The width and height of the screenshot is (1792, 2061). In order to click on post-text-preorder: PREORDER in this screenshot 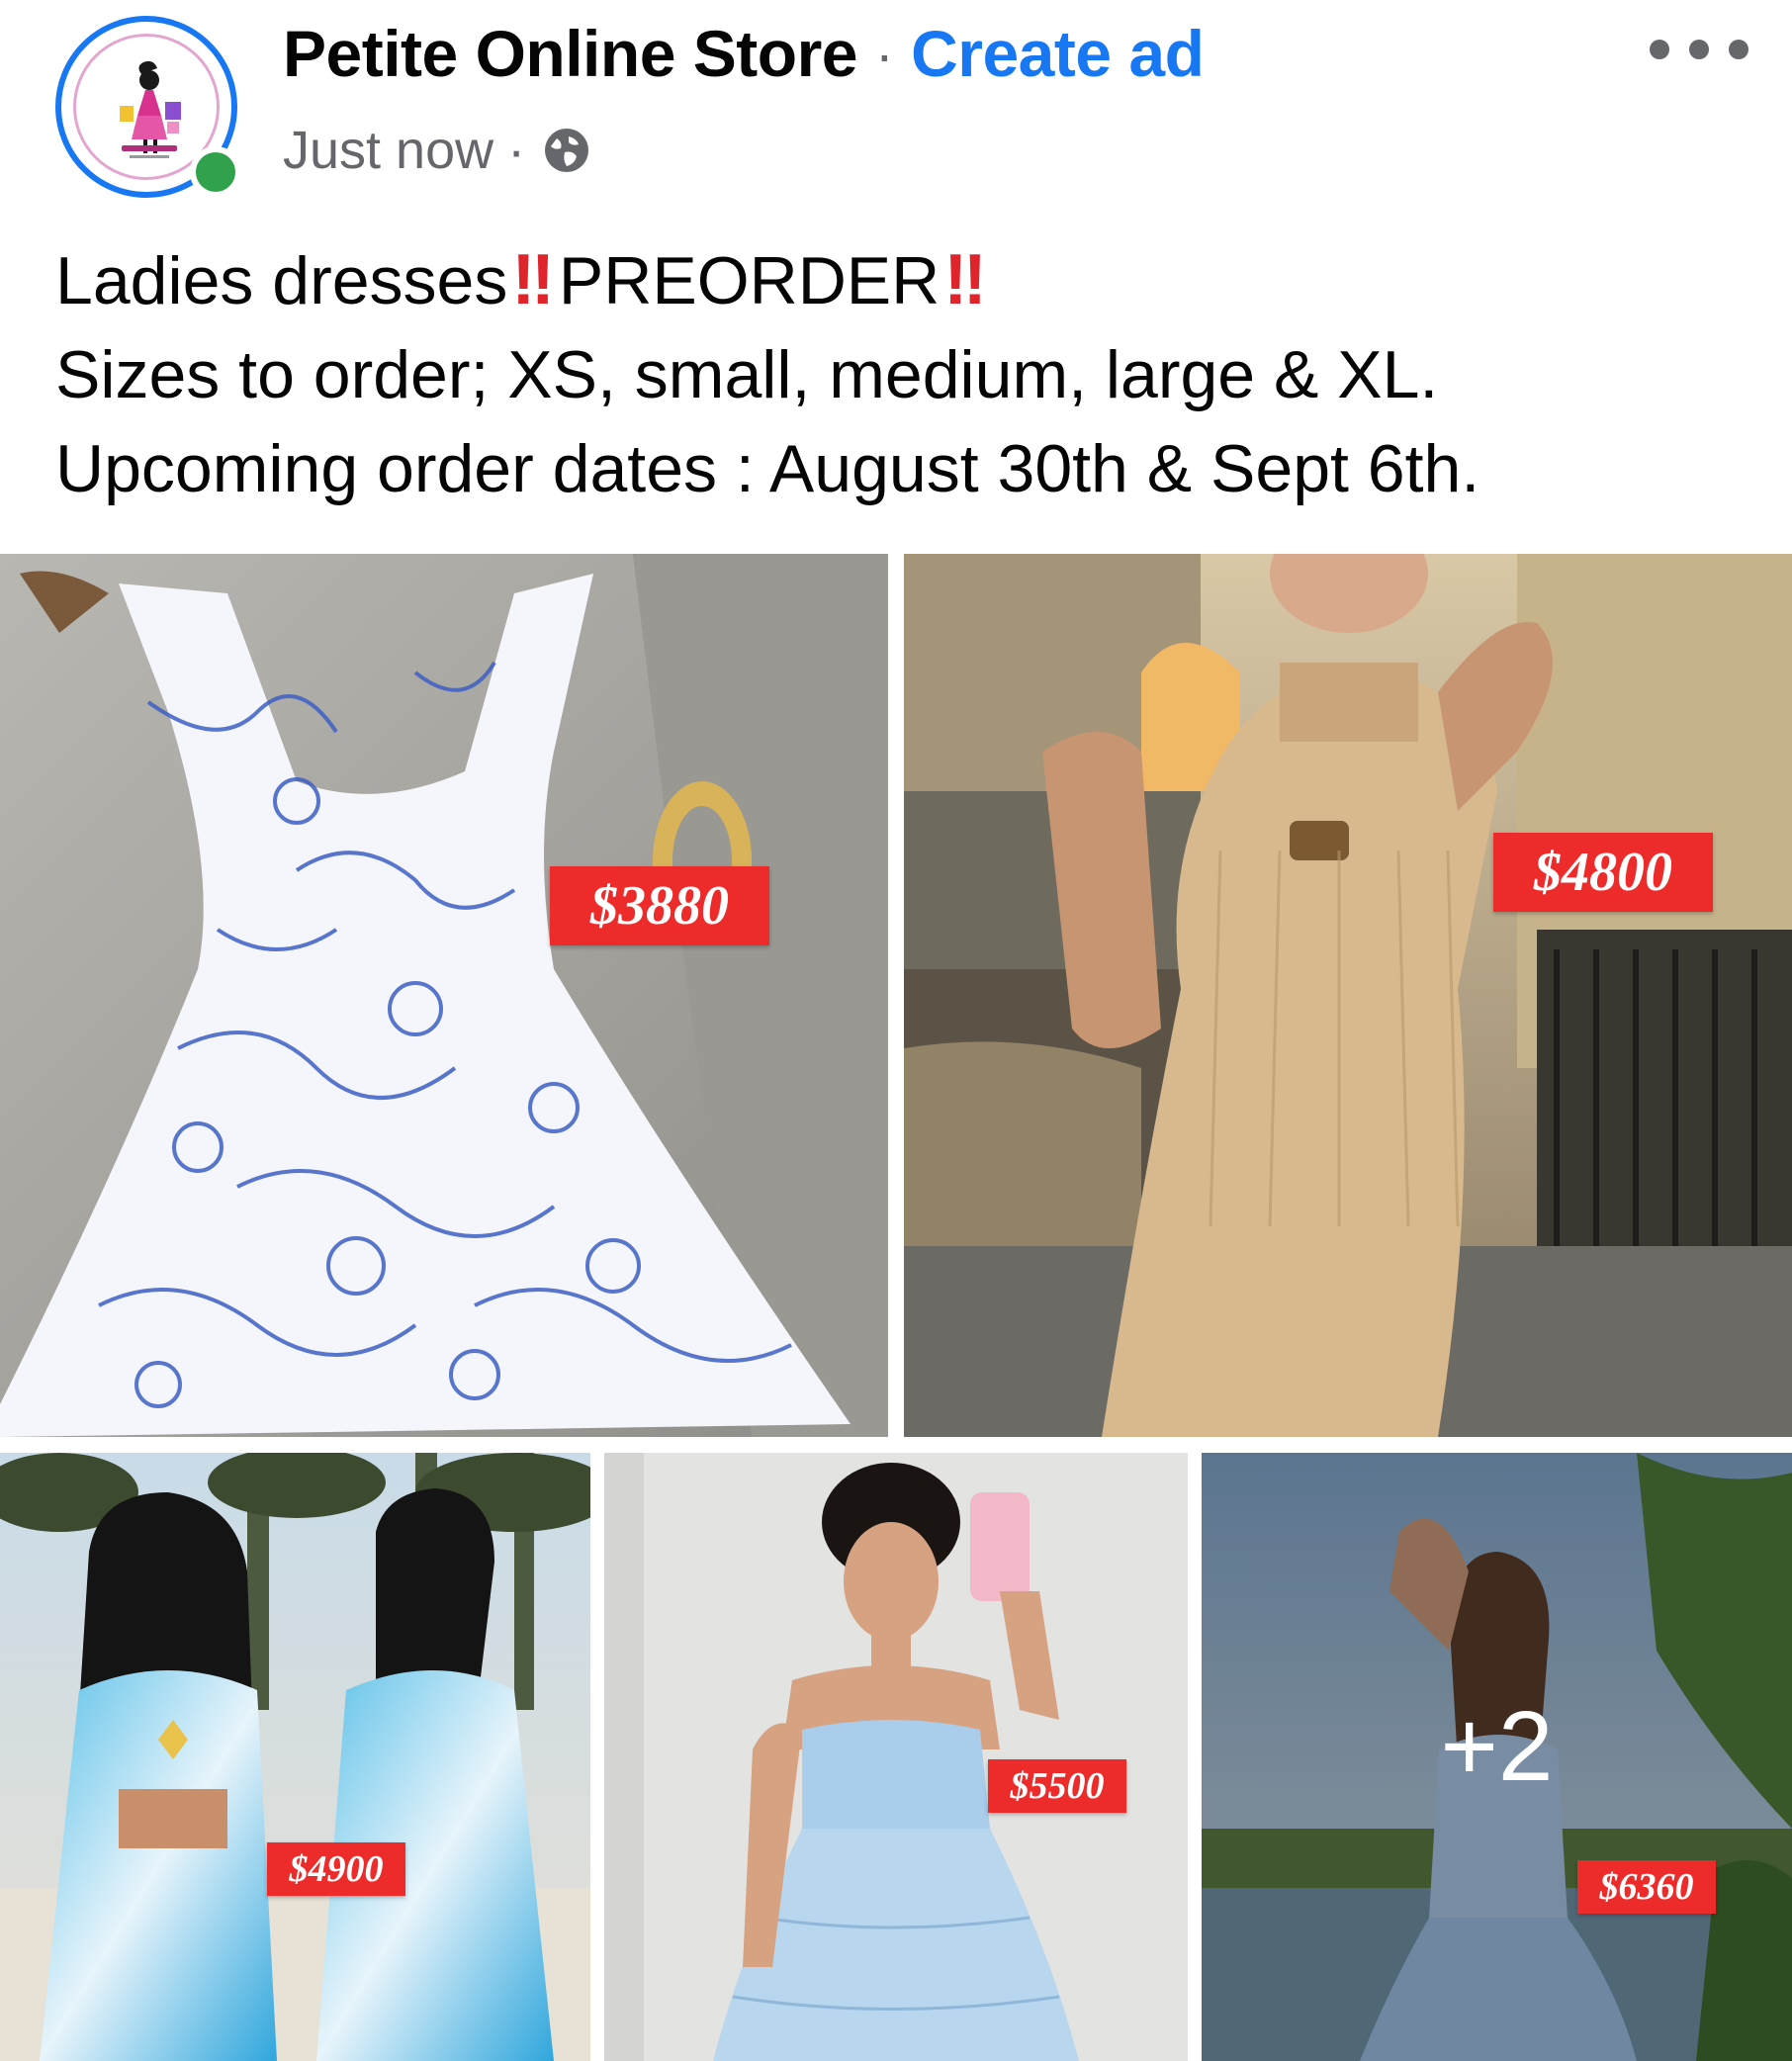, I will do `click(749, 280)`.